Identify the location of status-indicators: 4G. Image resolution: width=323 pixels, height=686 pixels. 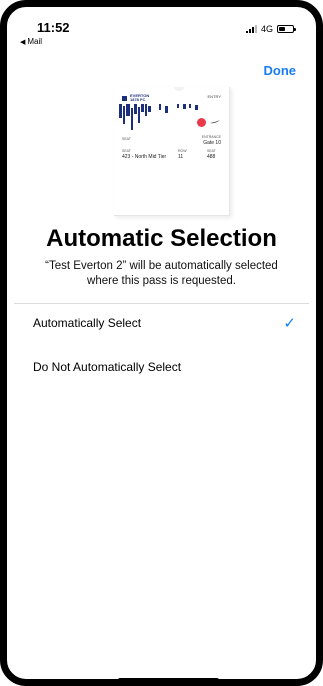
(270, 29).